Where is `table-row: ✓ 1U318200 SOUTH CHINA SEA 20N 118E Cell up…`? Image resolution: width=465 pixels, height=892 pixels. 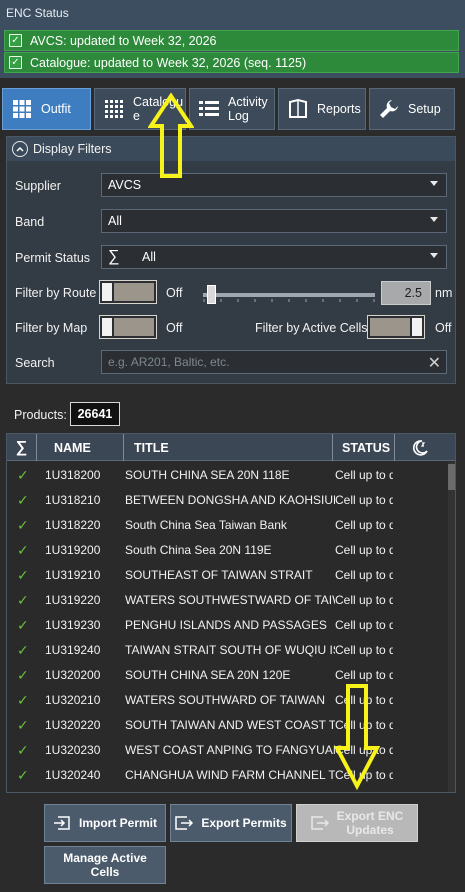
table-row: ✓ 1U318200 SOUTH CHINA SEA 20N 118E Cell up… is located at coordinates (227, 474).